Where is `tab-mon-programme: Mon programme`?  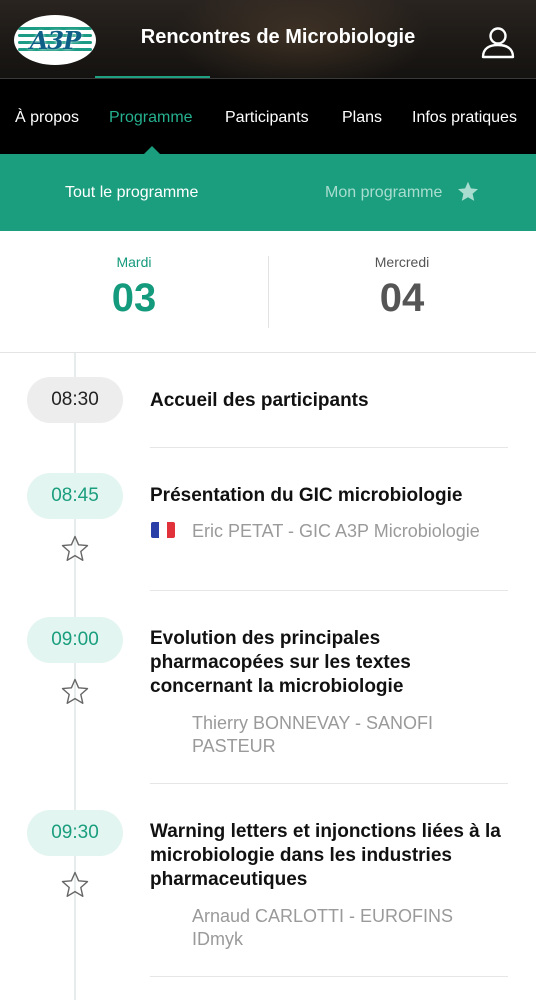 tab-mon-programme: Mon programme is located at coordinates (383, 193).